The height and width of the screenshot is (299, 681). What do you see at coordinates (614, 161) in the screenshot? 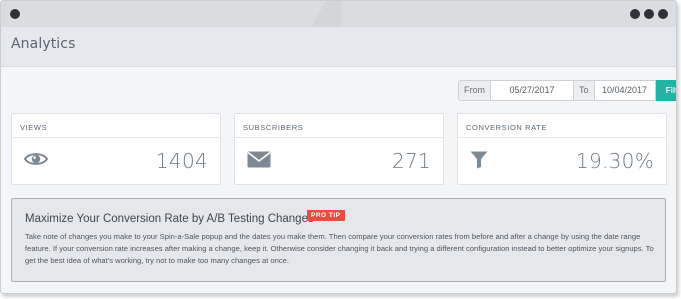
I see `conversion-rate-value: 19.30%` at bounding box center [614, 161].